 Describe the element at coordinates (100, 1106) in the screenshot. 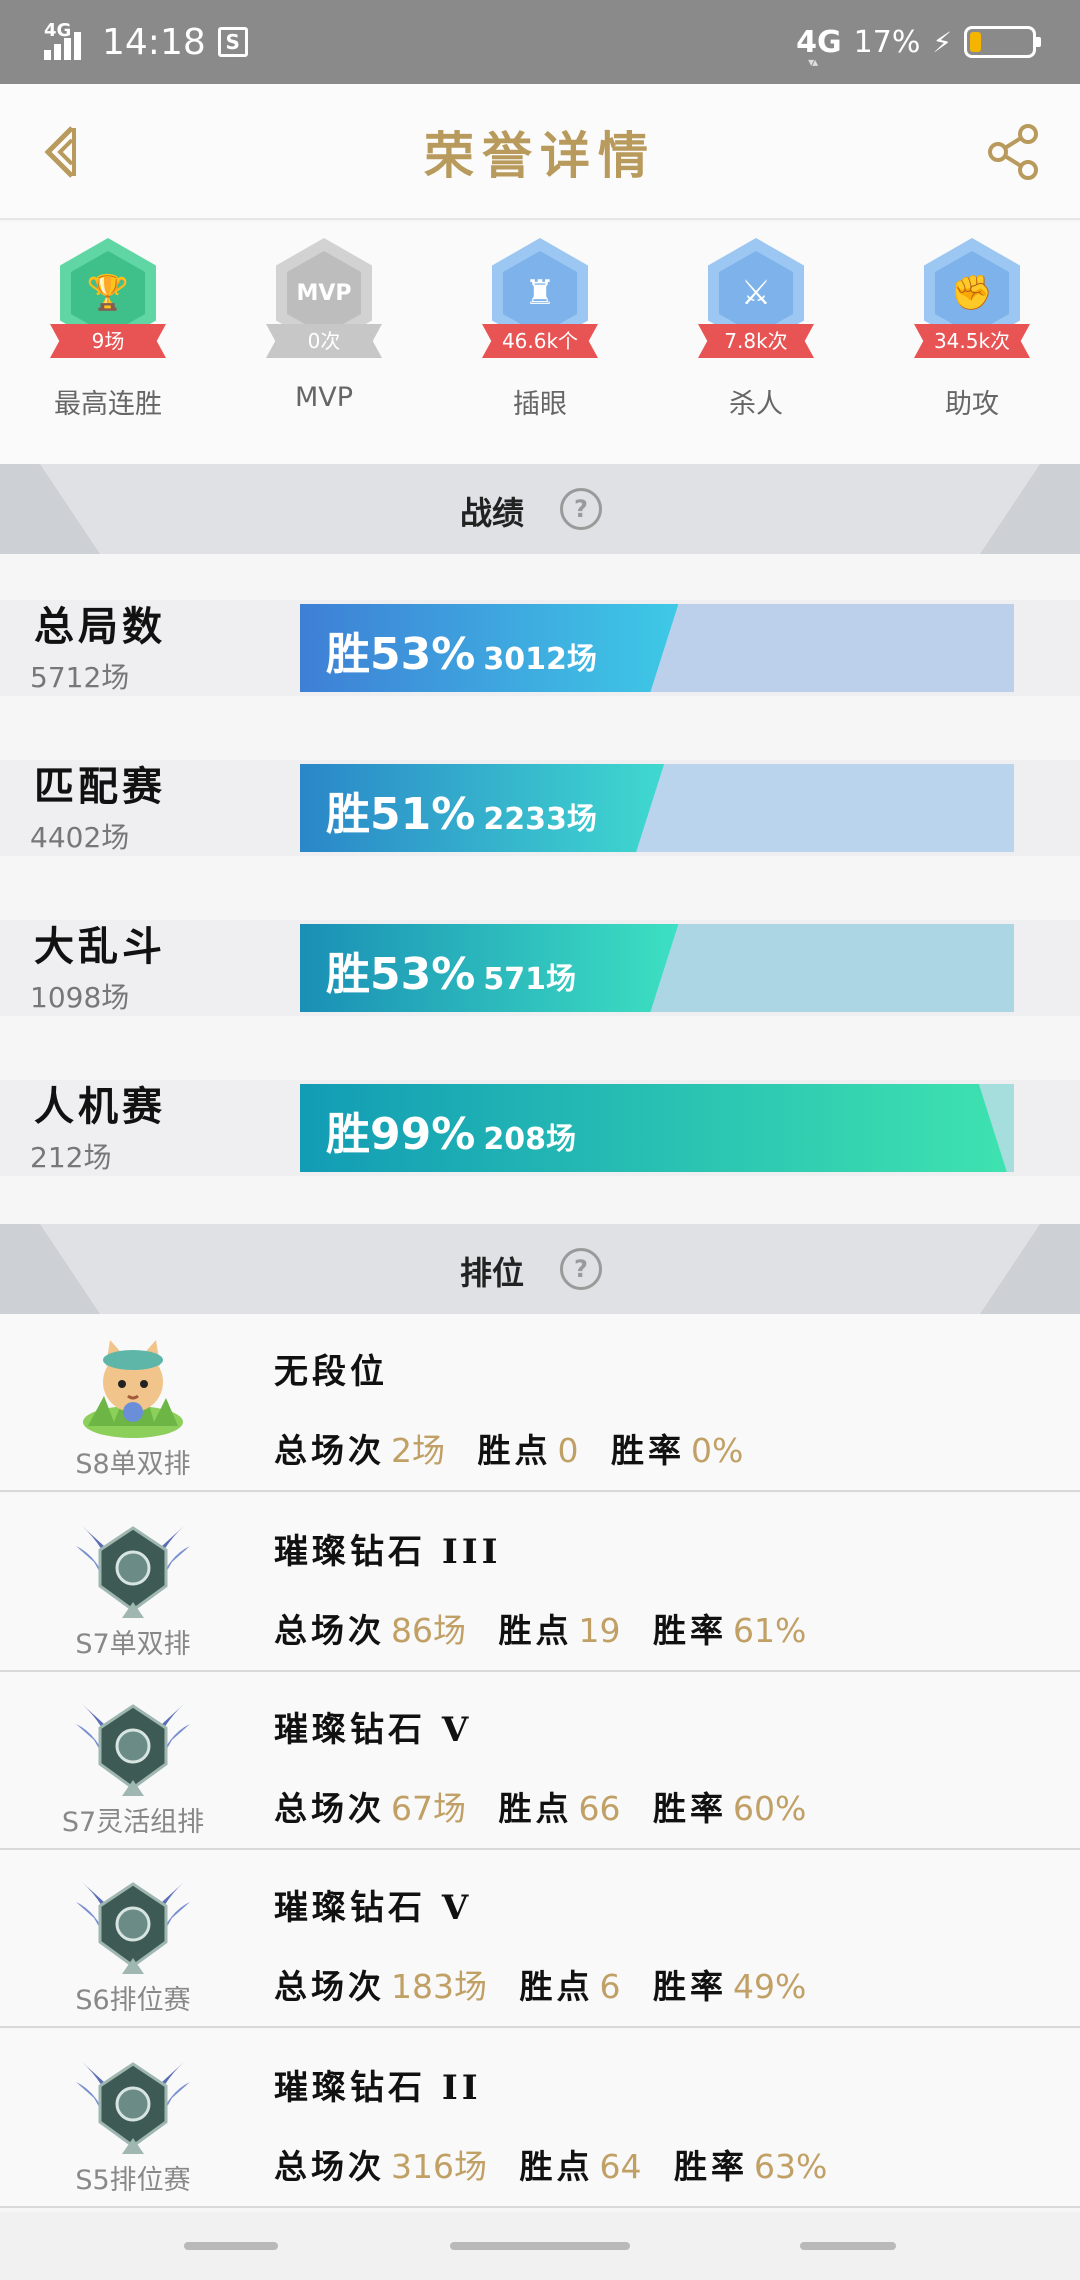

I see `stat-name: 人机赛` at that location.